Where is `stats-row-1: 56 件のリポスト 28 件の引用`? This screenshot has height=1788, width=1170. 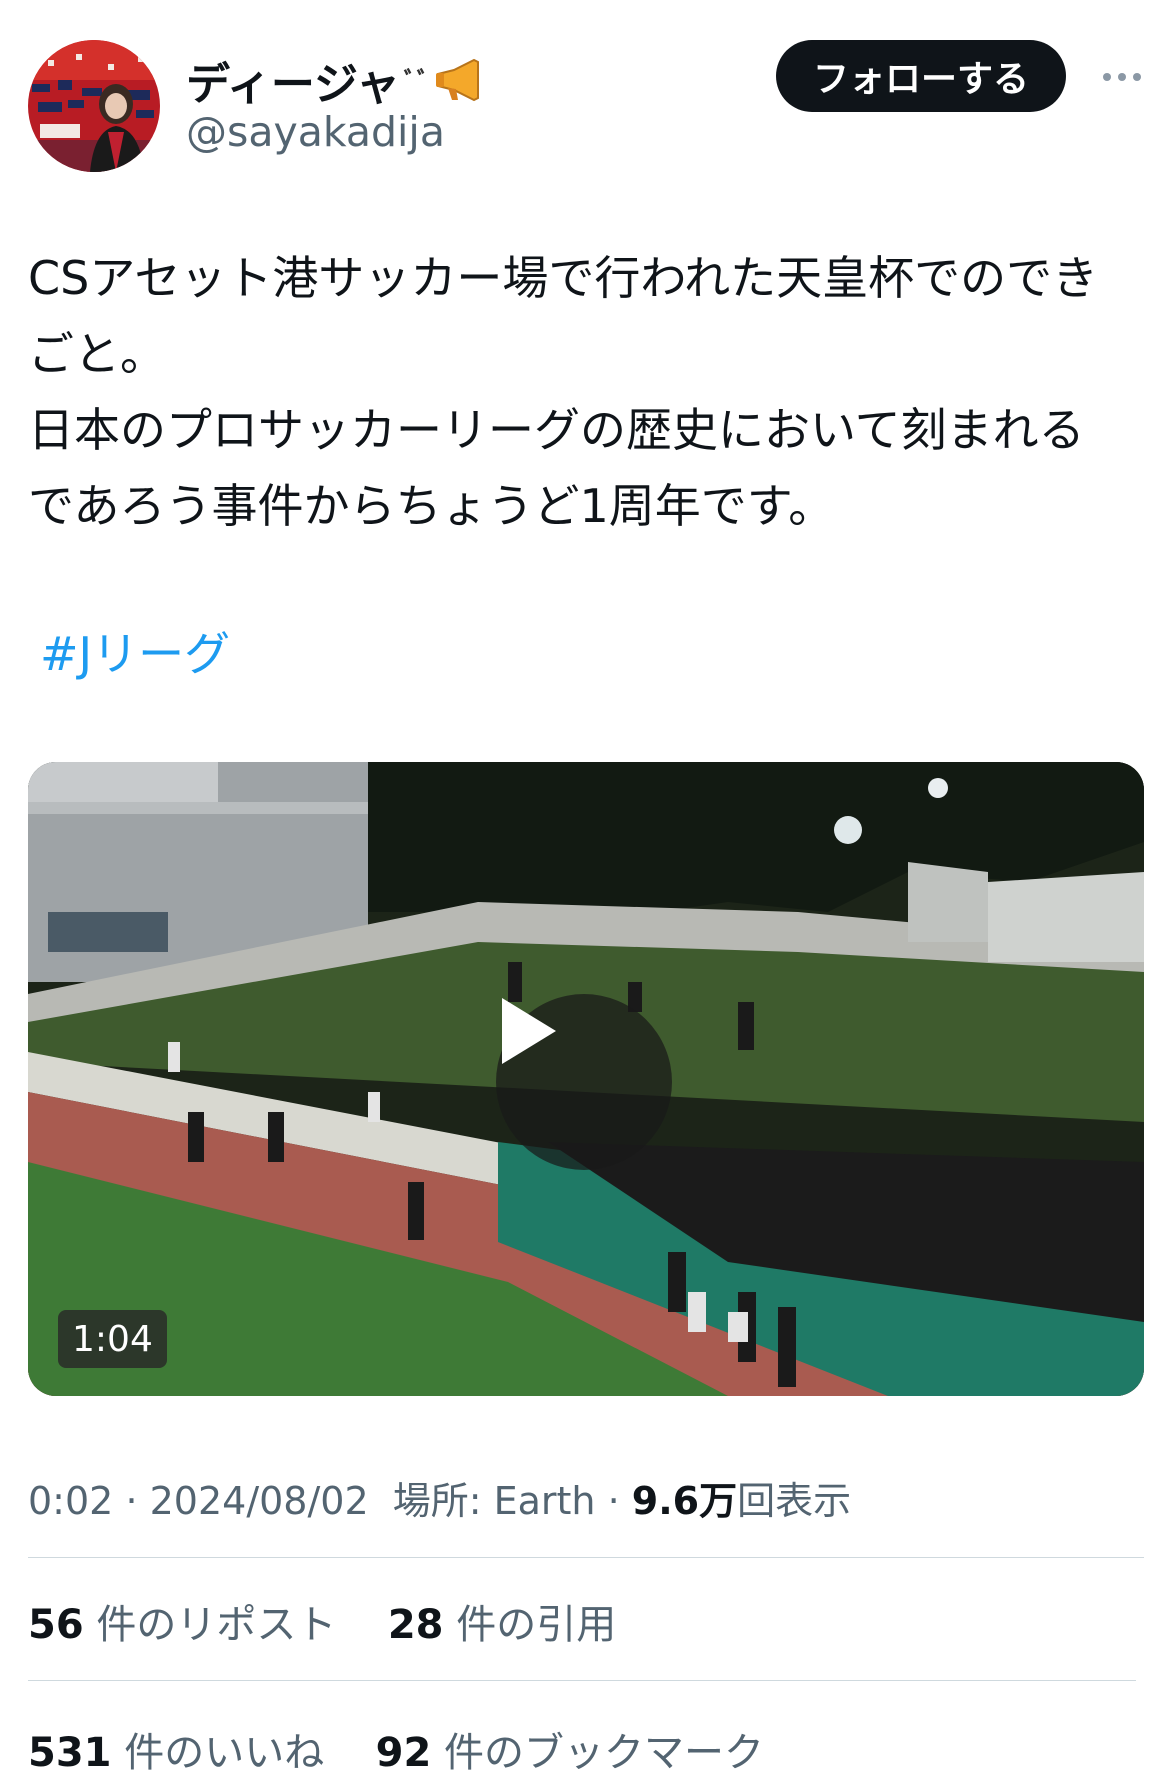 stats-row-1: 56 件のリポスト 28 件の引用 is located at coordinates (322, 1621).